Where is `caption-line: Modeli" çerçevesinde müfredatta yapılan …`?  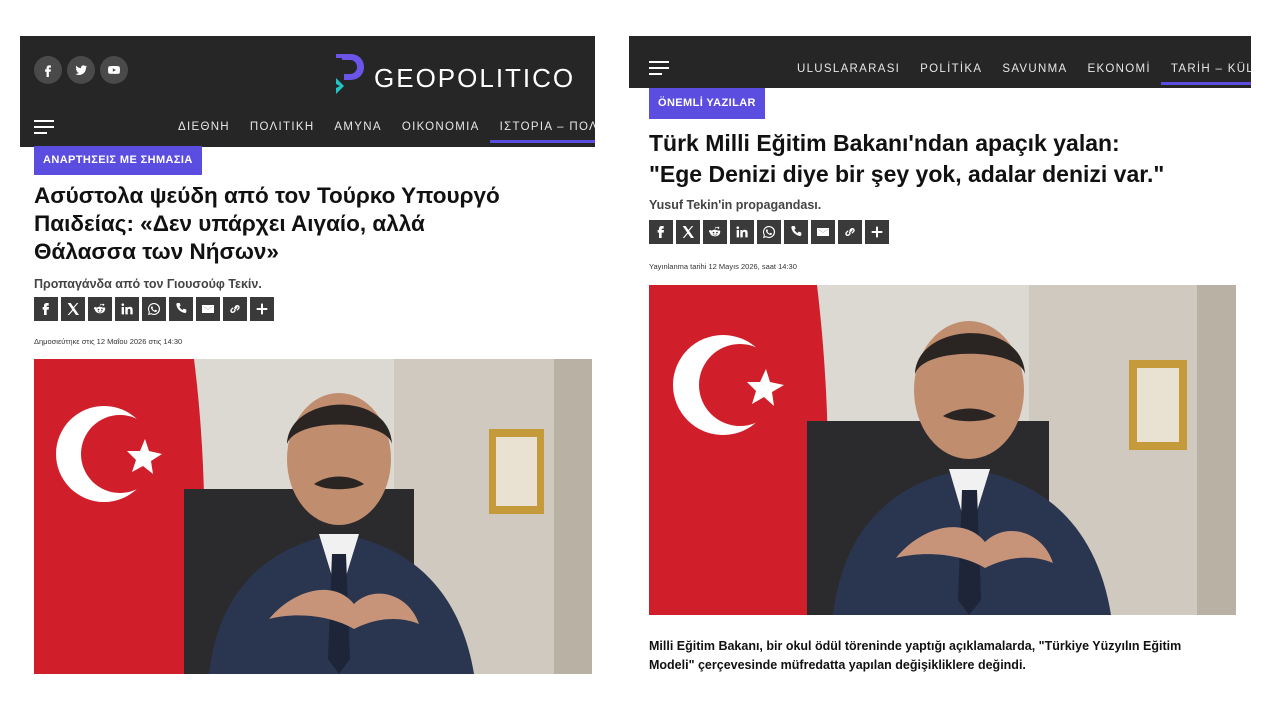
caption-line: Modeli" çerçevesinde müfredatta yapılan … is located at coordinates (837, 665).